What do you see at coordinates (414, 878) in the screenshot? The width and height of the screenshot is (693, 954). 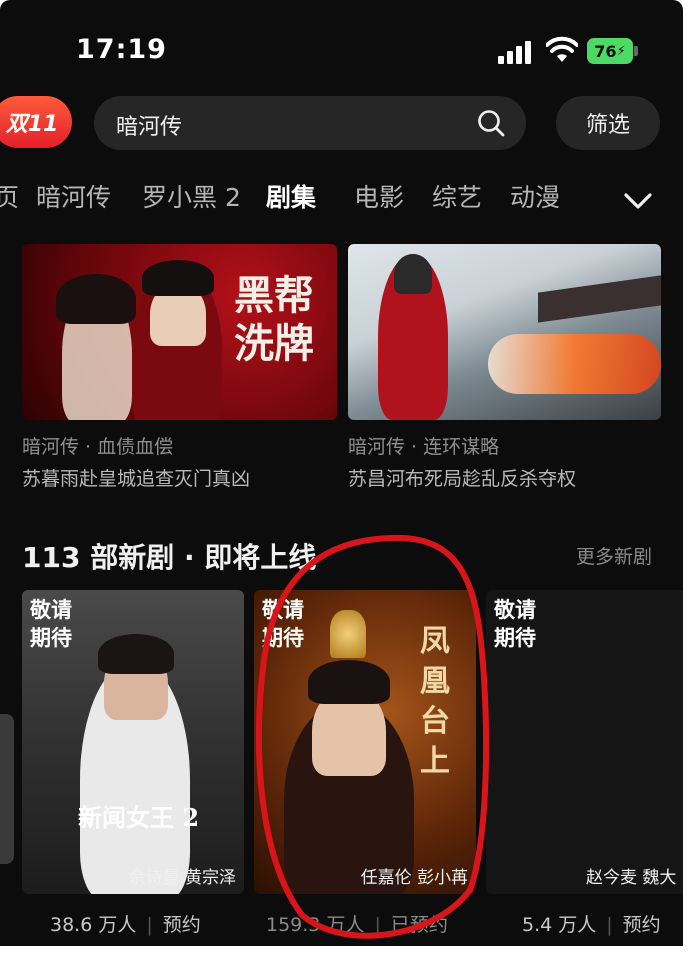 I see `cast-names: 任嘉伦 彭小苒` at bounding box center [414, 878].